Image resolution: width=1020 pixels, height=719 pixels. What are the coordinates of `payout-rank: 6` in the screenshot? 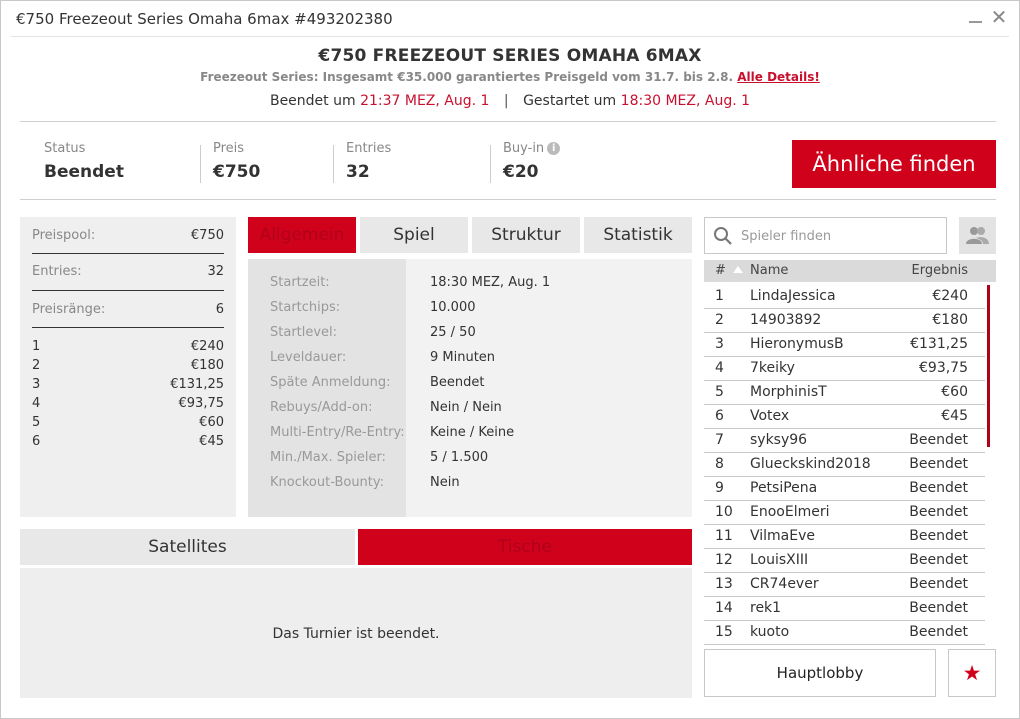 It's located at (36, 441).